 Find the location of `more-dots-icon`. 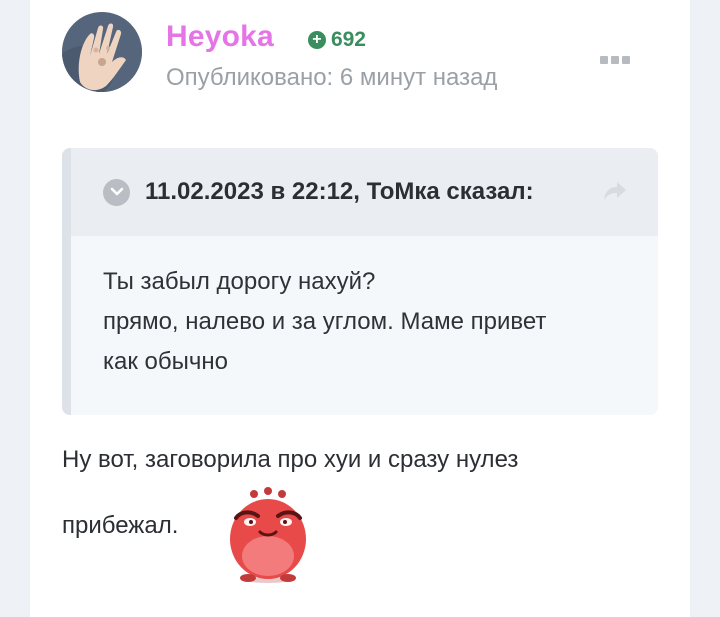

more-dots-icon is located at coordinates (615, 60).